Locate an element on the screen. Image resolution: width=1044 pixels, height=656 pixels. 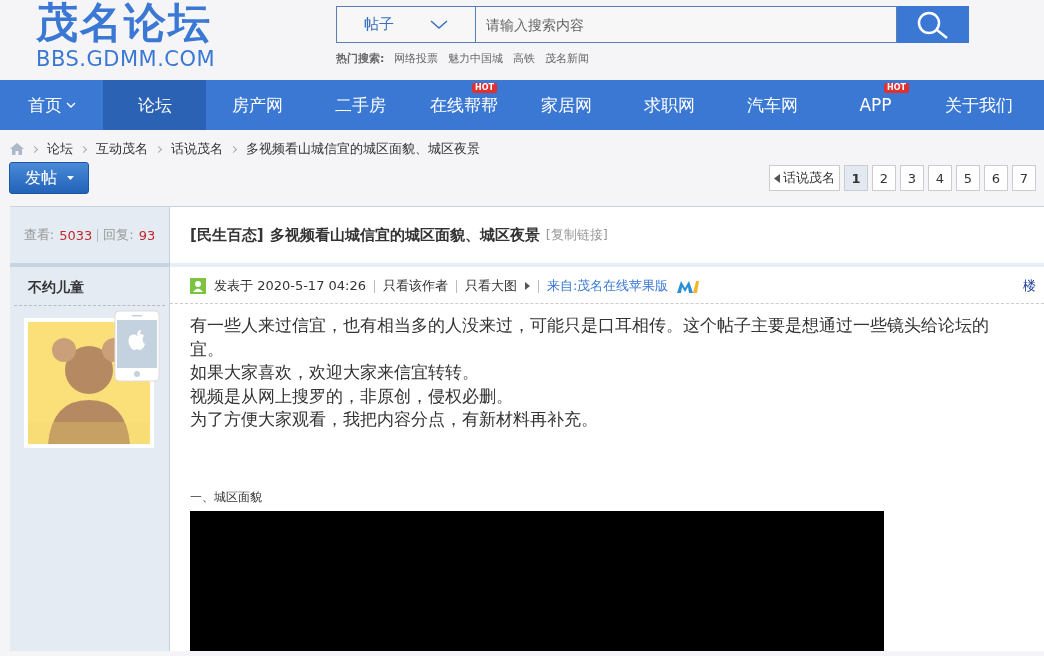
hot-search-label: 热门搜索: is located at coordinates (360, 58).